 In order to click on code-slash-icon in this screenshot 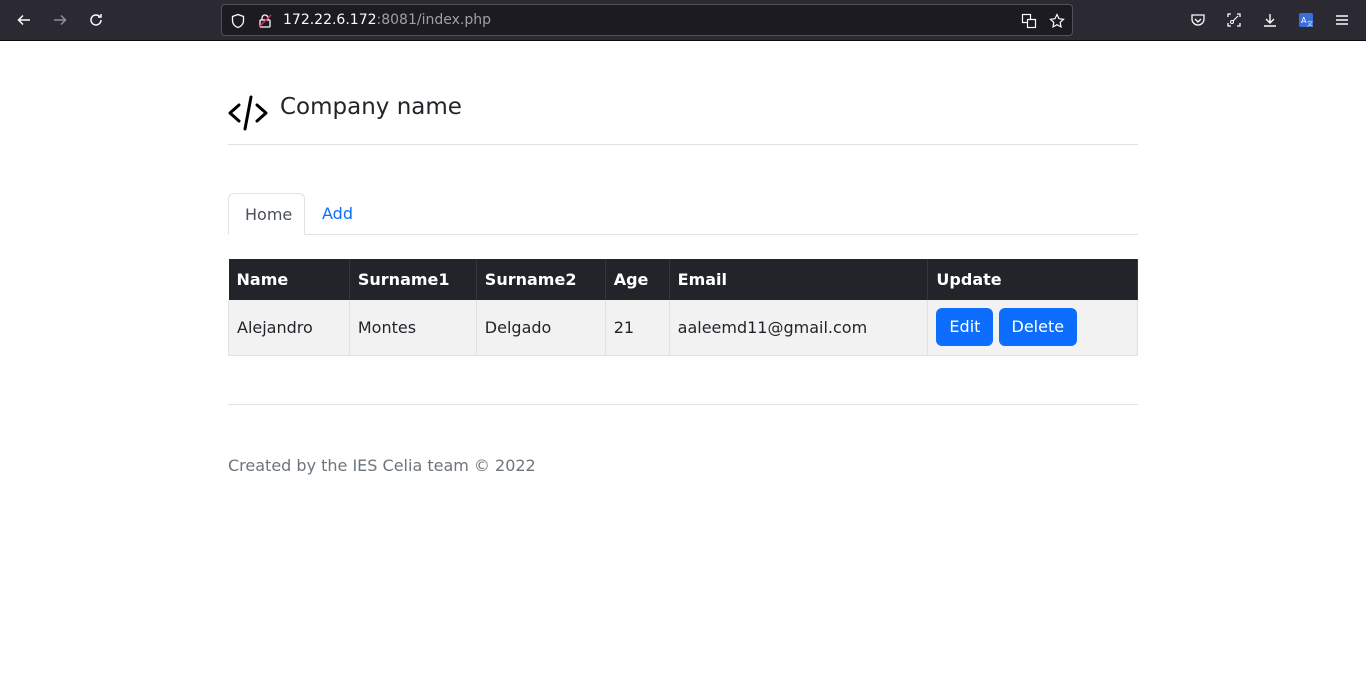, I will do `click(248, 113)`.